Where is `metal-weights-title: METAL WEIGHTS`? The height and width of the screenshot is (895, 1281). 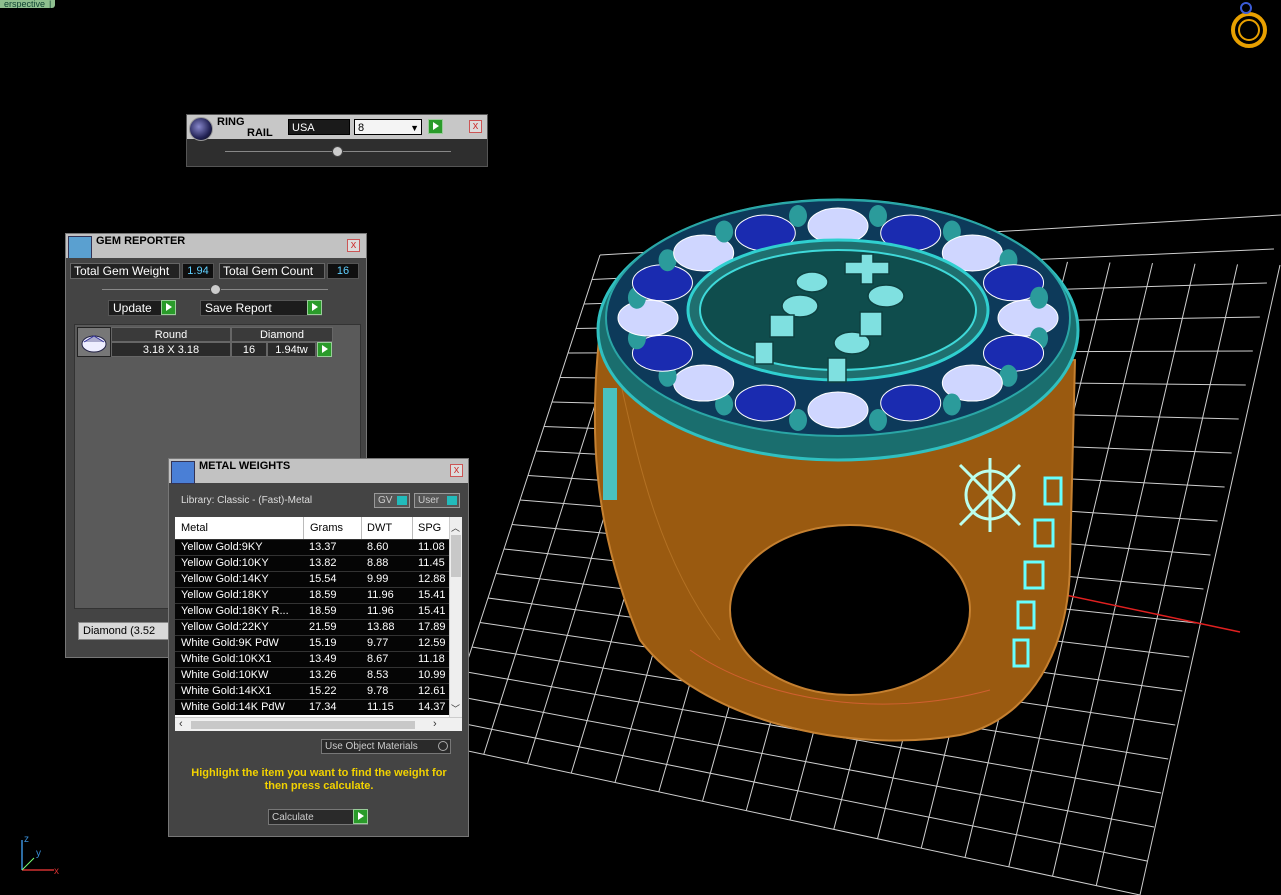 metal-weights-title: METAL WEIGHTS is located at coordinates (245, 466).